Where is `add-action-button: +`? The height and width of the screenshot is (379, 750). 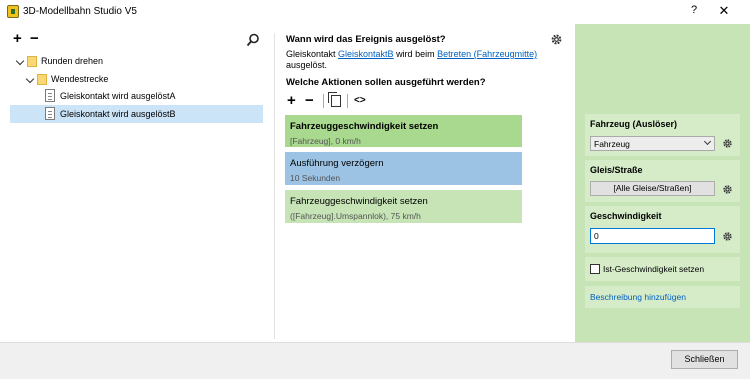 add-action-button: + is located at coordinates (291, 100).